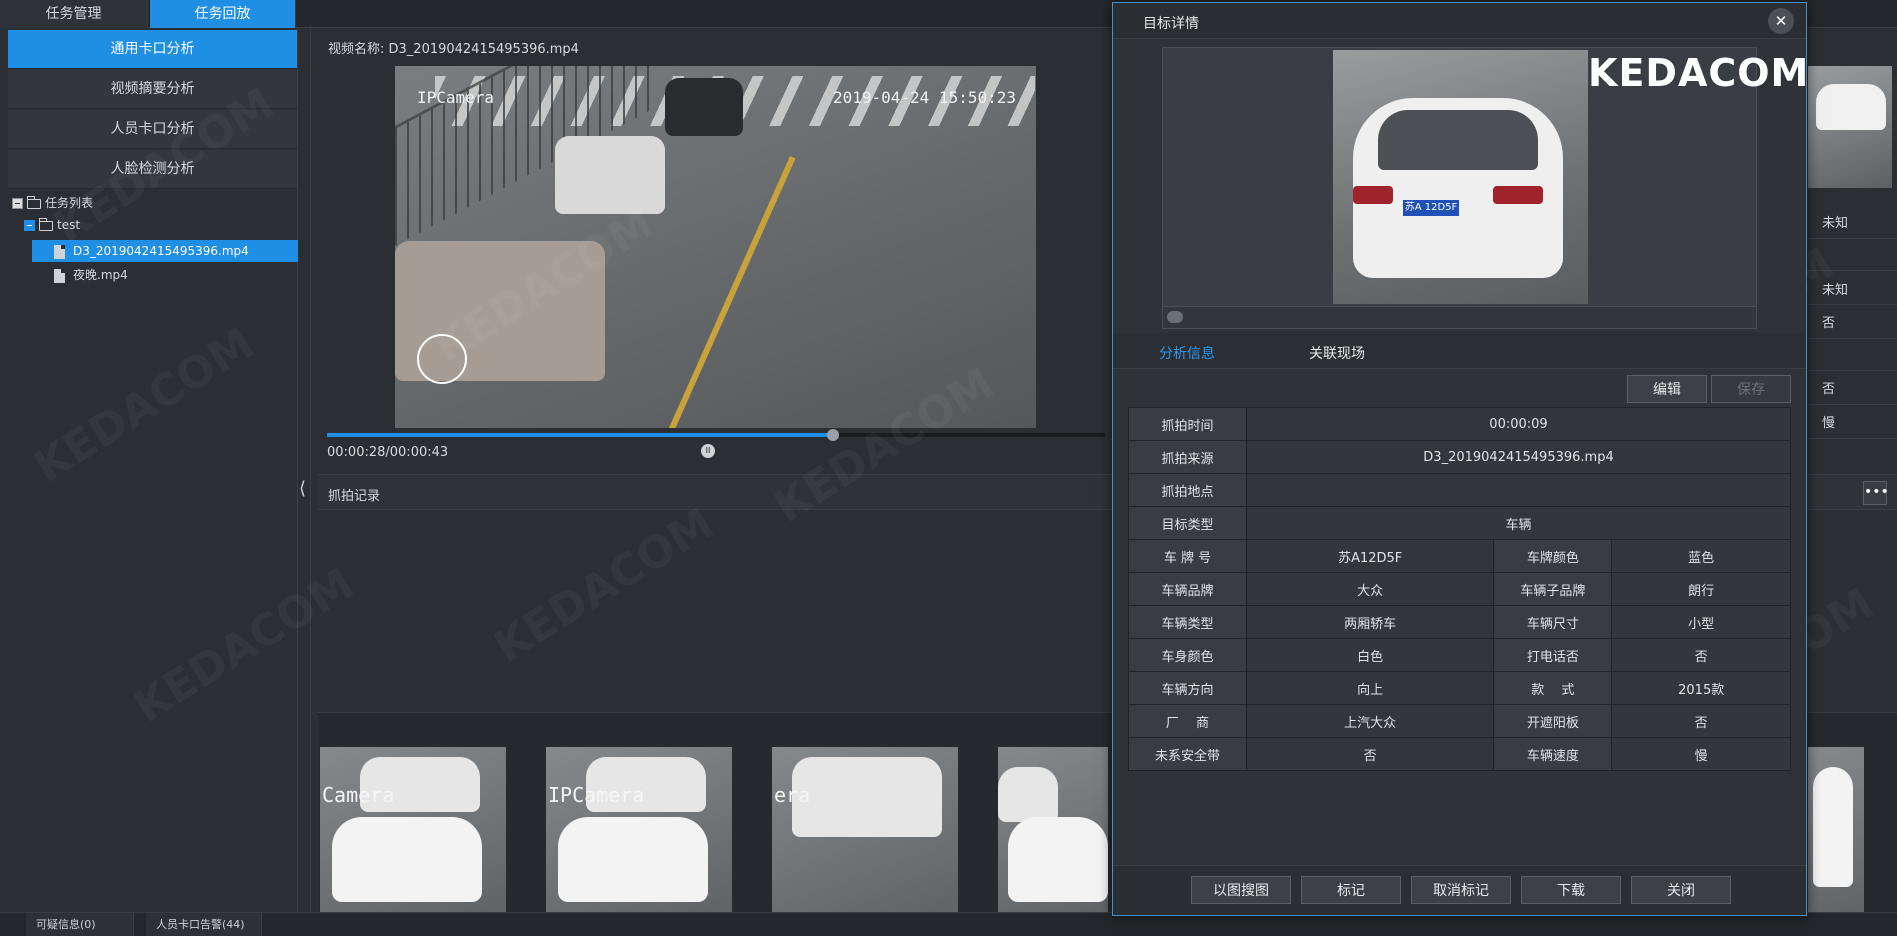 The height and width of the screenshot is (936, 1897). I want to click on field-value: 大众, so click(1370, 589).